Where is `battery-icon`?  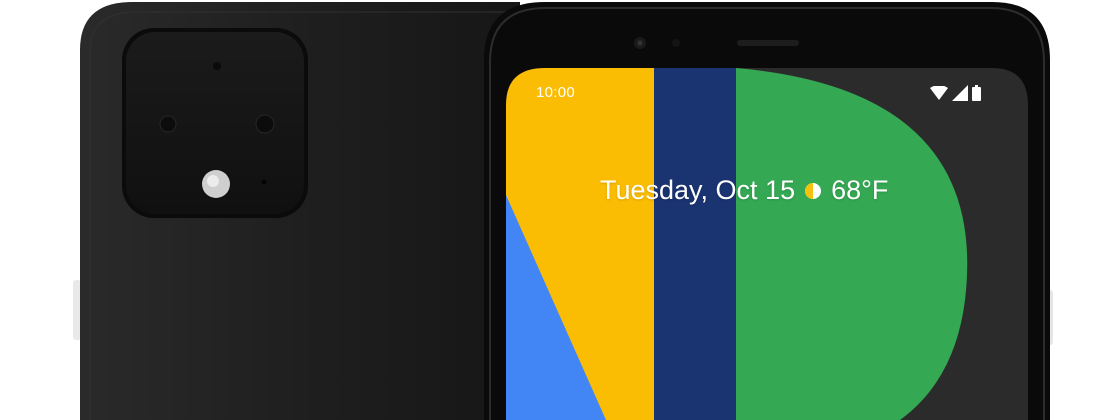 battery-icon is located at coordinates (976, 93).